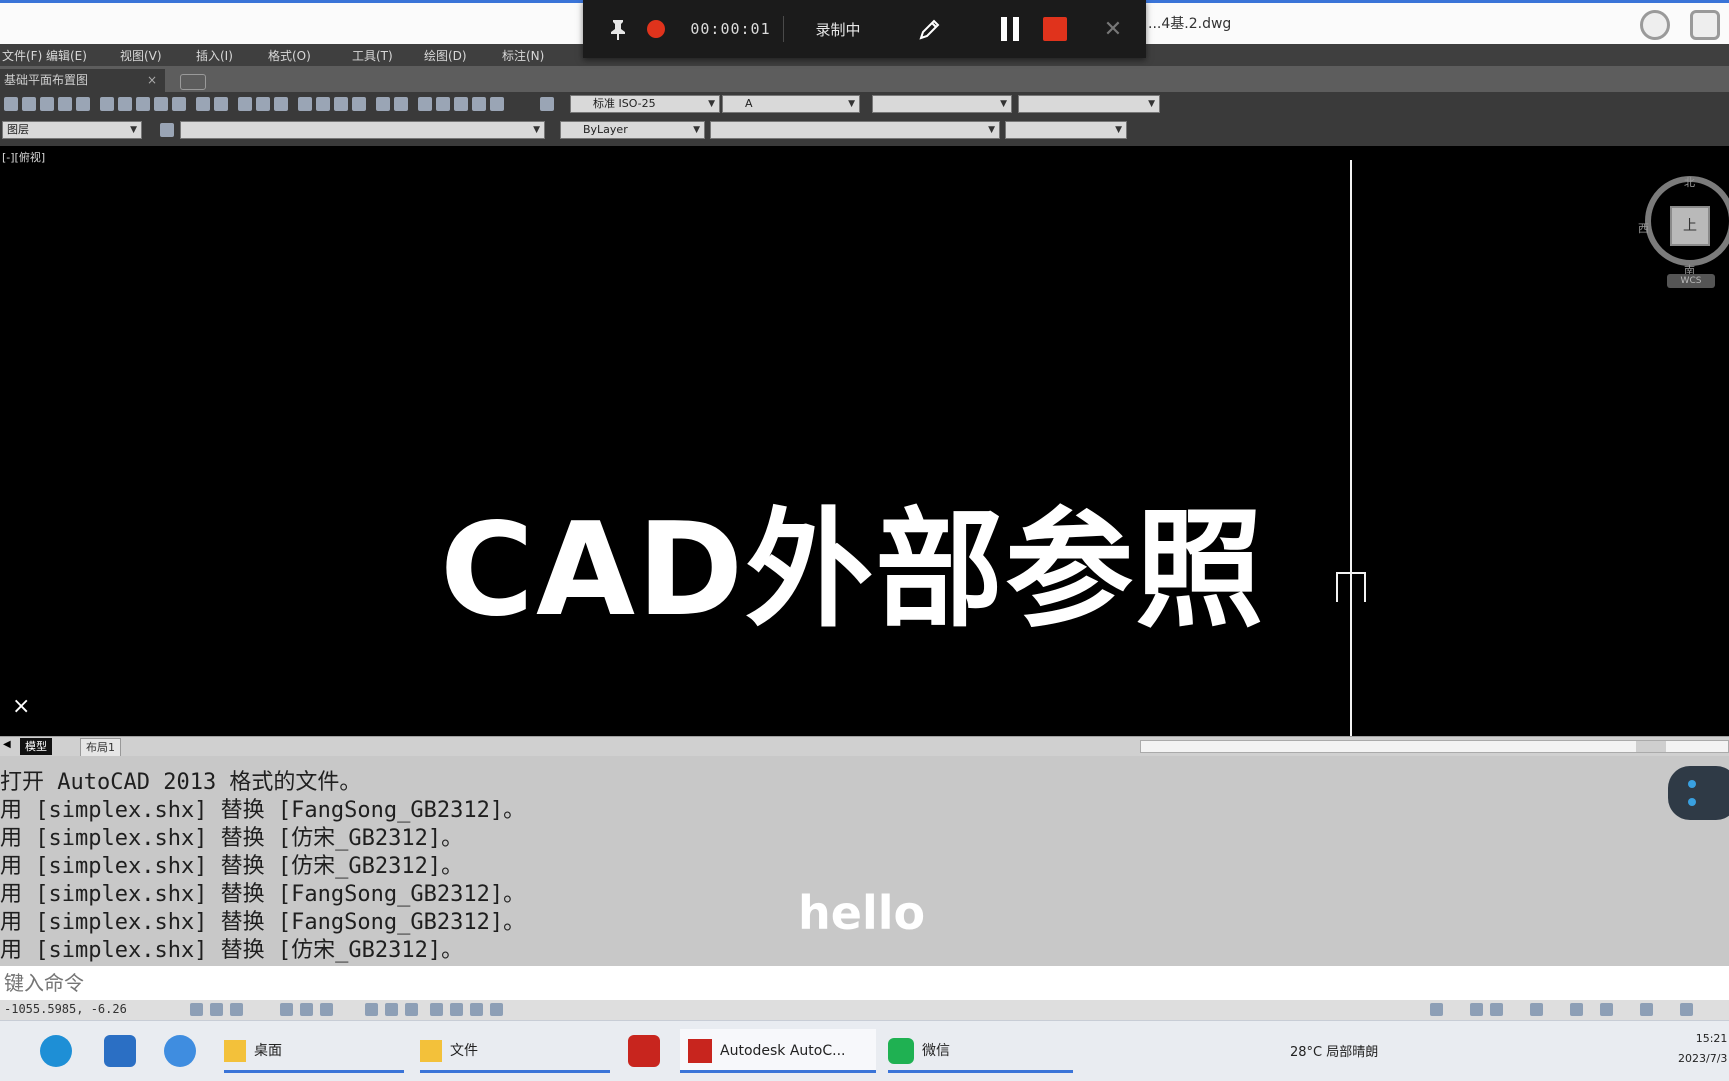 The image size is (1729, 1081). What do you see at coordinates (107, 104) in the screenshot?
I see `cut-icon` at bounding box center [107, 104].